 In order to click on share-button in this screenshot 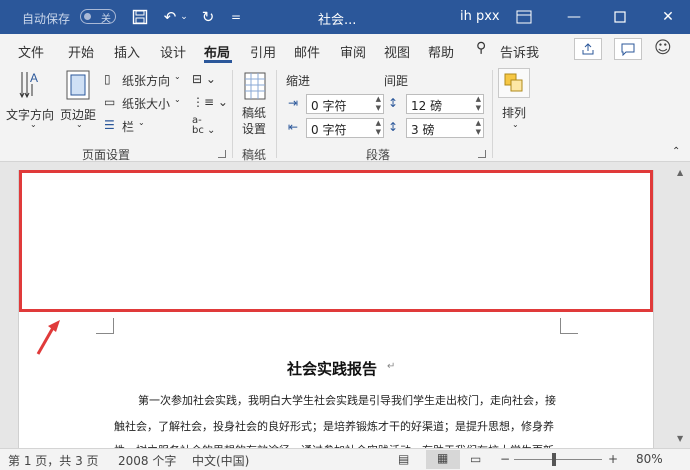, I will do `click(588, 49)`.